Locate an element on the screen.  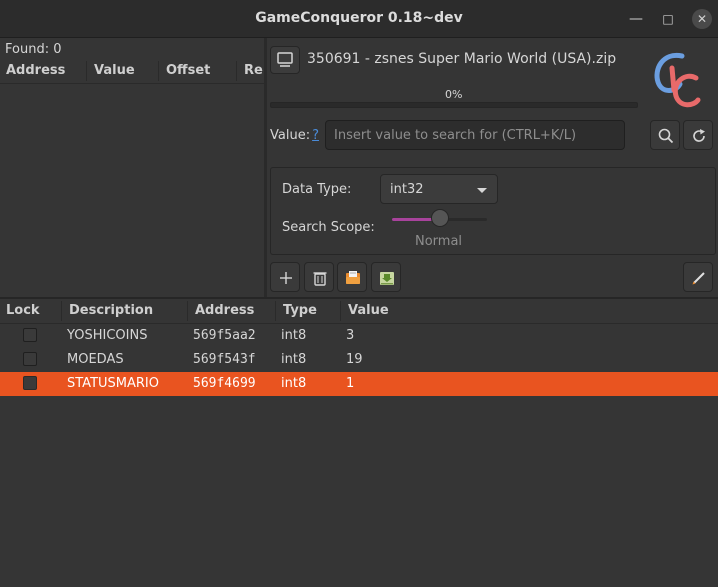
table-row: YOSHICOINS 569f5aa2 int8 3 is located at coordinates (359, 336).